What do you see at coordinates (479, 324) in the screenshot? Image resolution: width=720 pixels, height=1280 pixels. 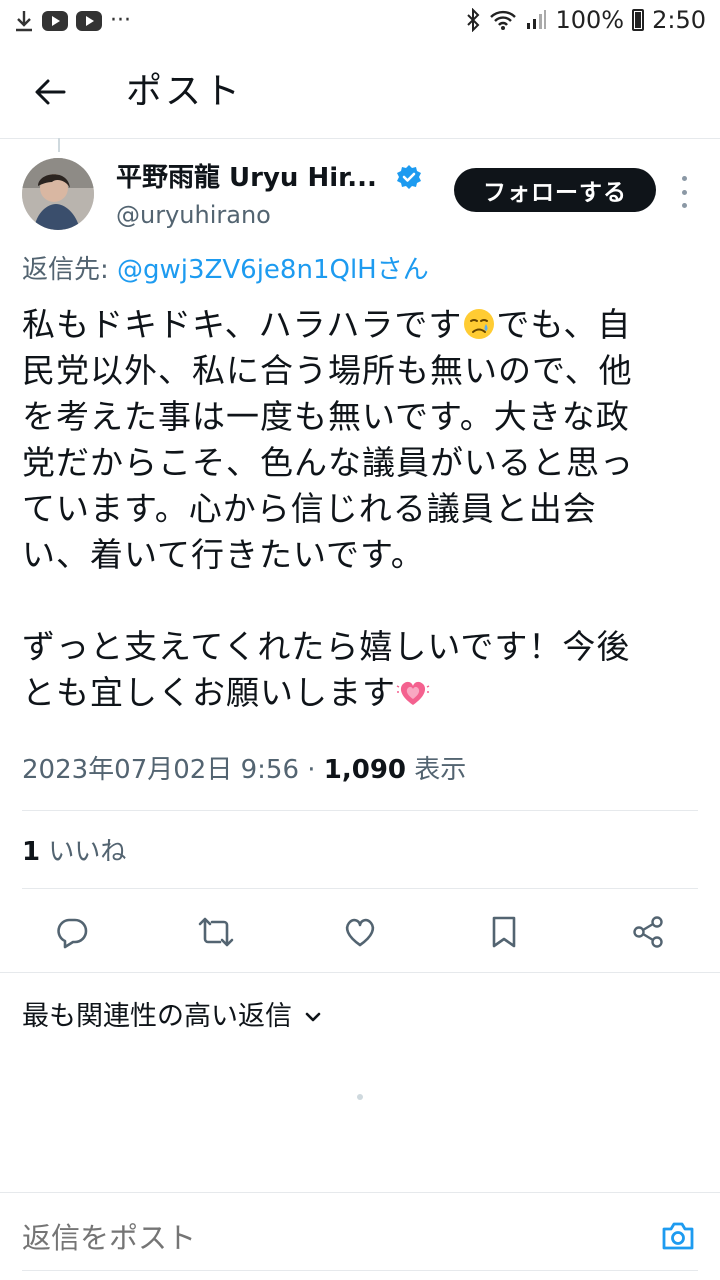 I see `crying-face-icon` at bounding box center [479, 324].